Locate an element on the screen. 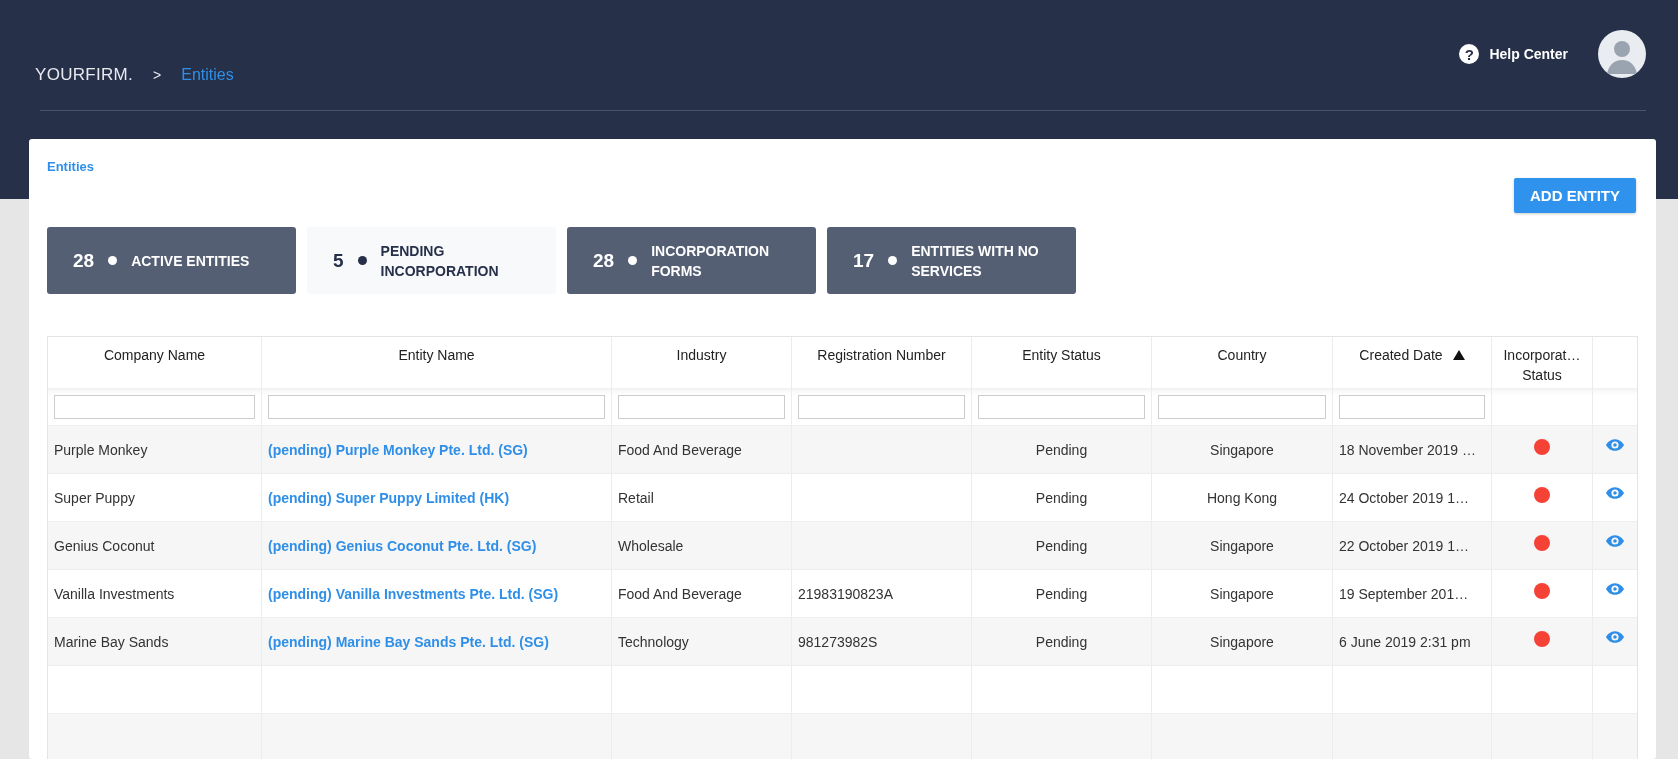 The image size is (1678, 759). brand-logo: YOURFIRM. is located at coordinates (84, 75).